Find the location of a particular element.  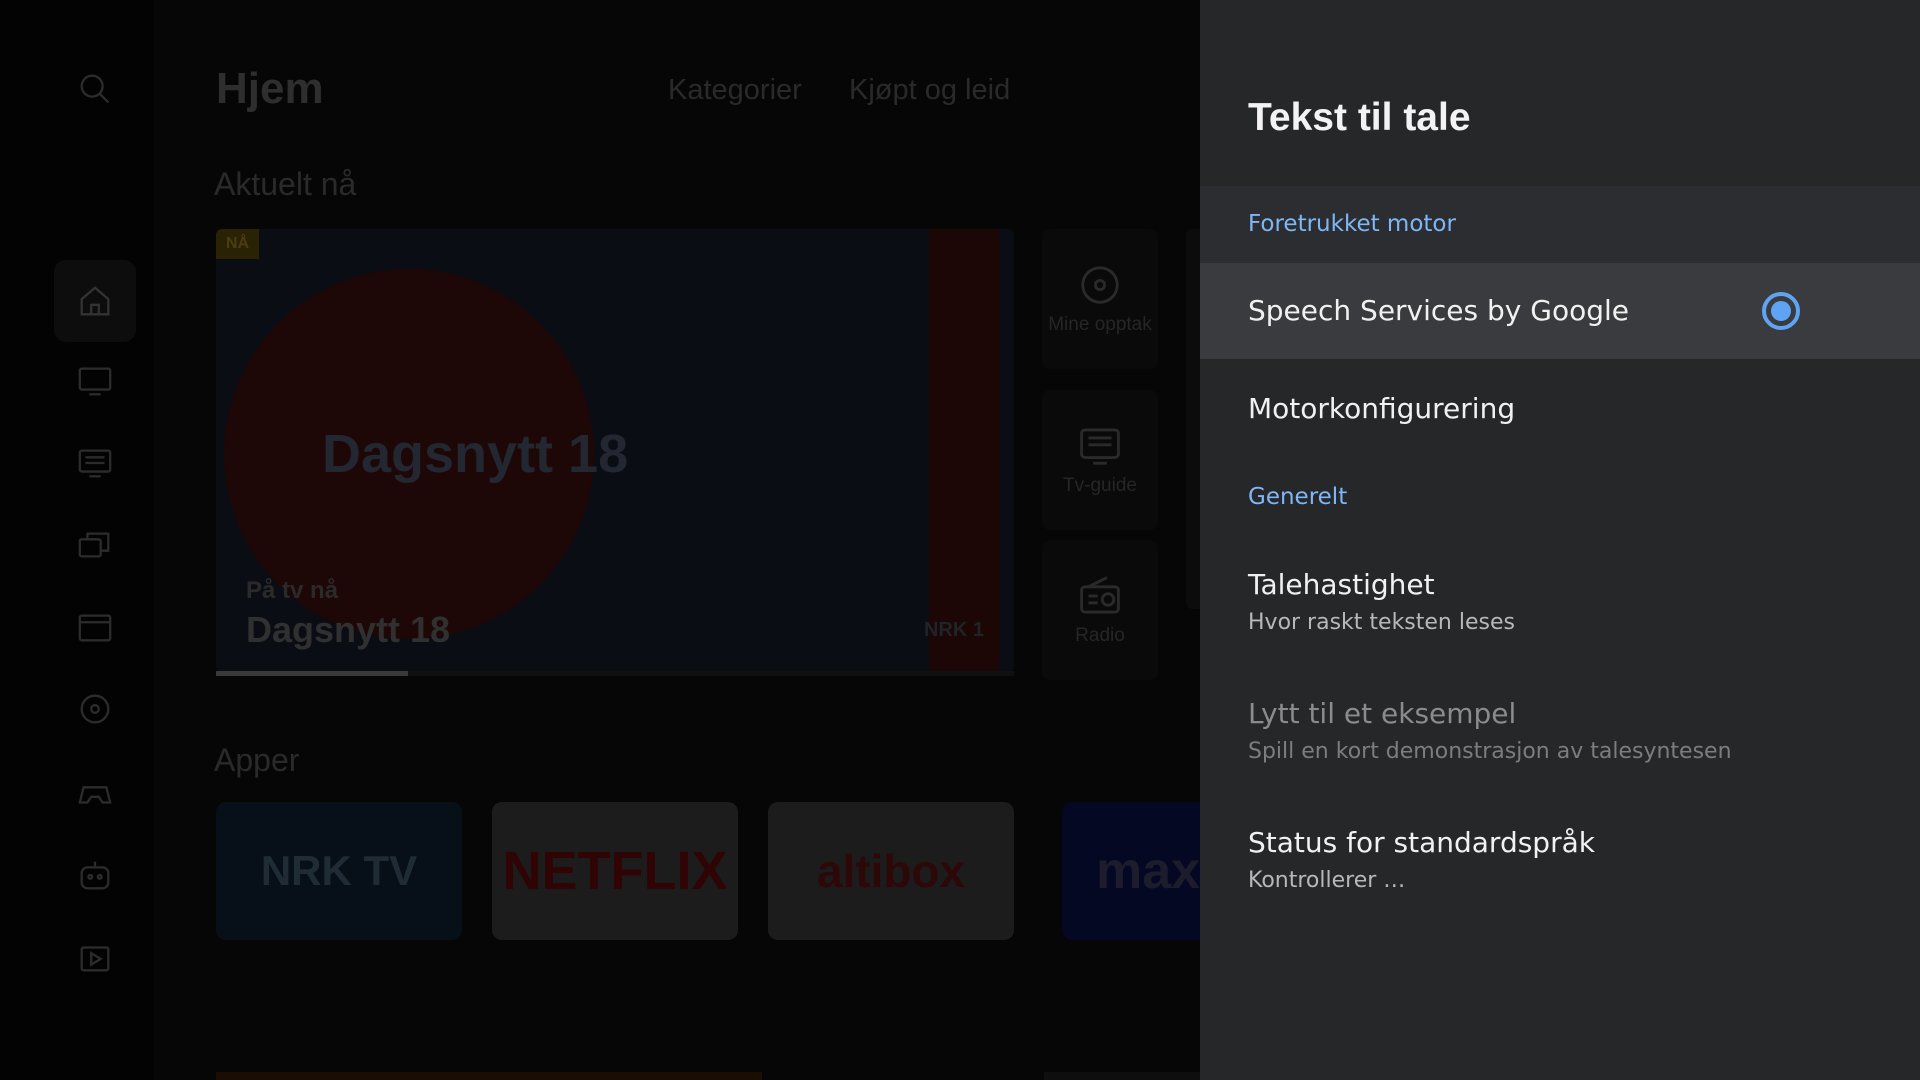

section-apps-title: Apper is located at coordinates (257, 760).